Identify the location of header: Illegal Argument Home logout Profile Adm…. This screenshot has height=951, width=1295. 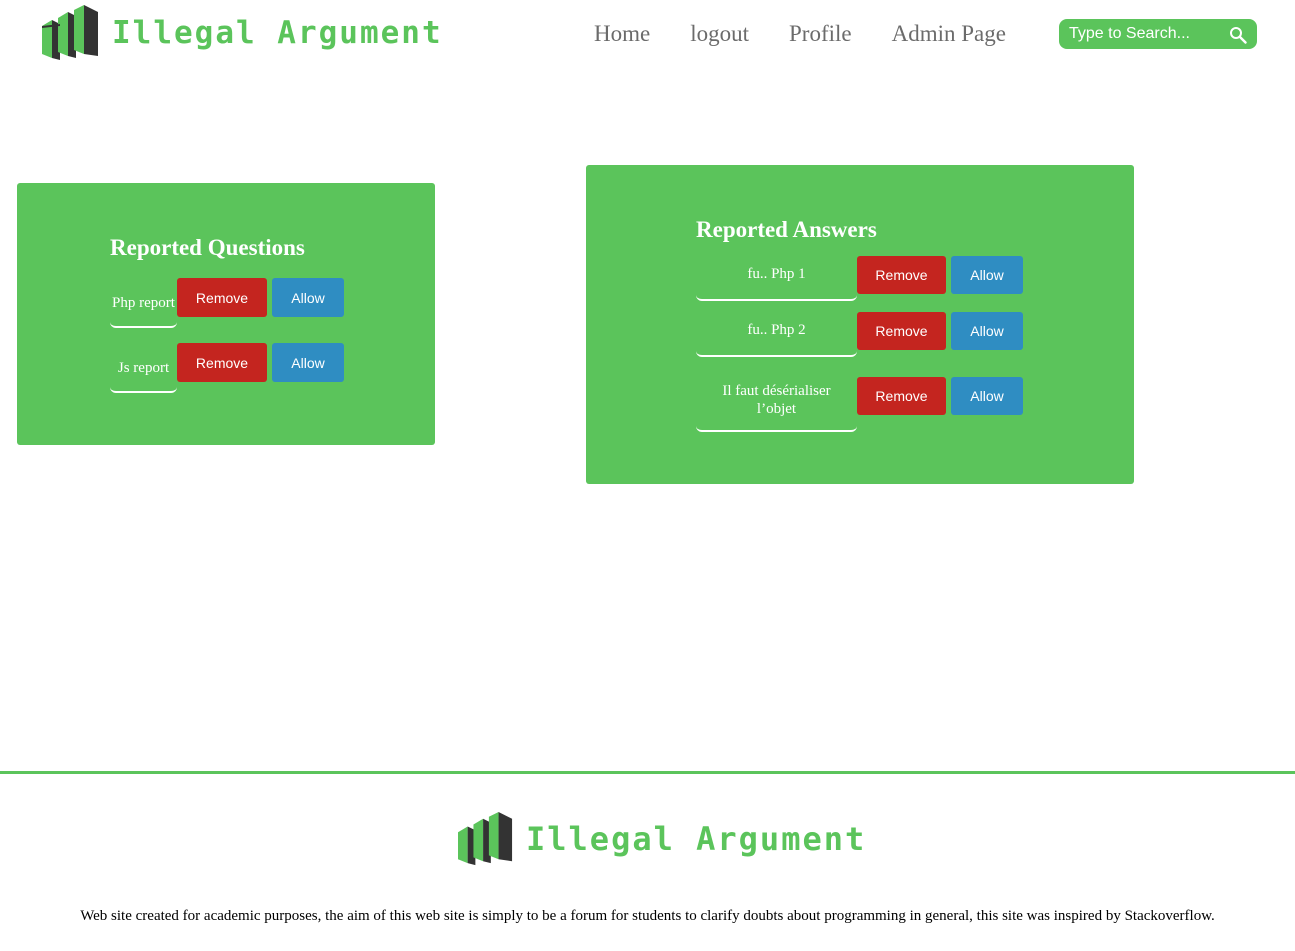
(647, 40).